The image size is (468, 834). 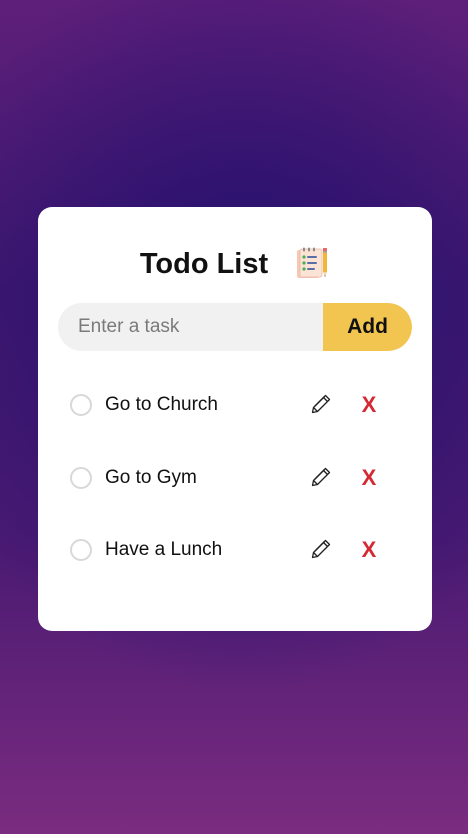 What do you see at coordinates (235, 405) in the screenshot?
I see `list-item: Go to Church X` at bounding box center [235, 405].